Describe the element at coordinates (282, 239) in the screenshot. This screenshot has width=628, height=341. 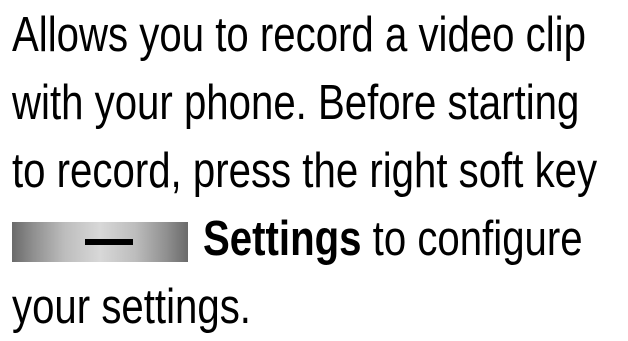
I see `settings-label: Settings` at that location.